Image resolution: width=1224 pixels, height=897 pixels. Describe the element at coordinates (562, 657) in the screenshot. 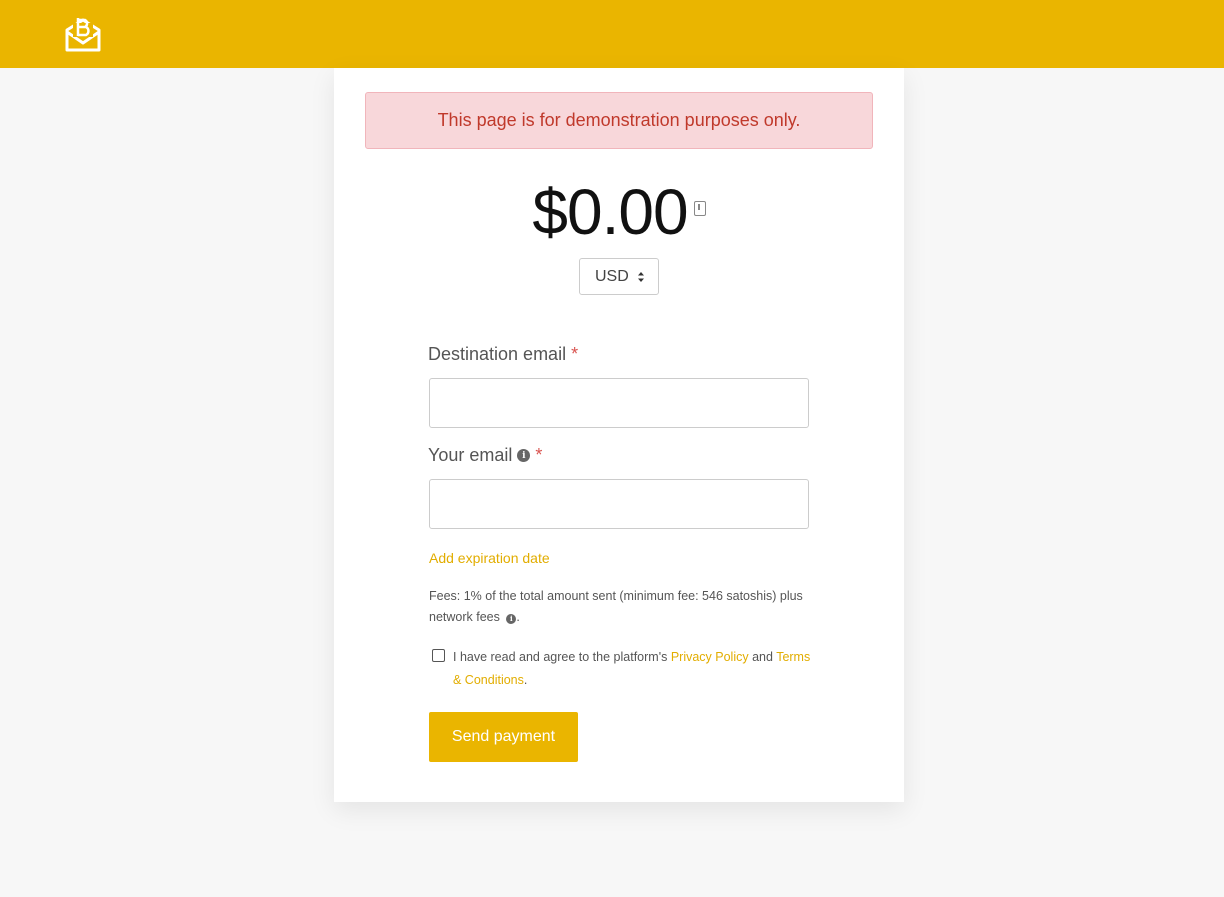

I see `agree-prefix: I have read and agree to the platform's` at that location.